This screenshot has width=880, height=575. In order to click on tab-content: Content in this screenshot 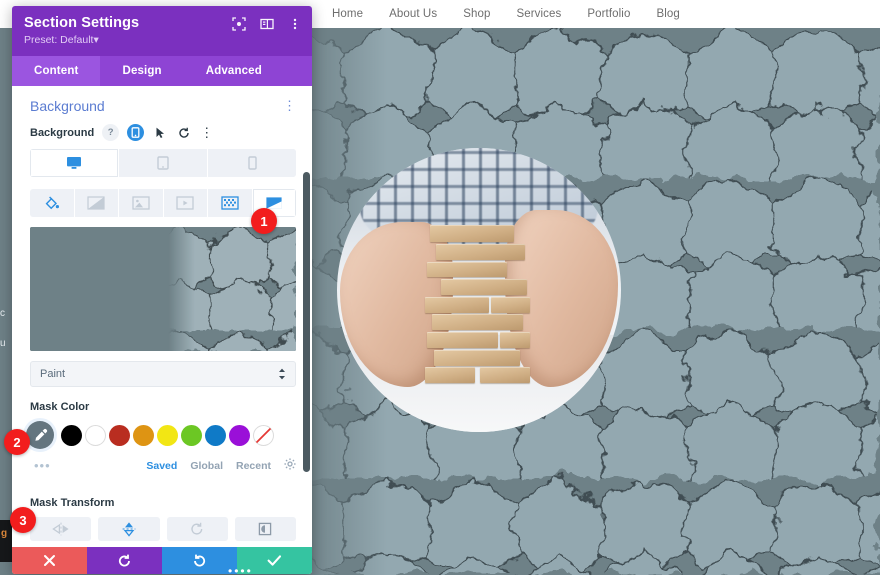, I will do `click(56, 71)`.